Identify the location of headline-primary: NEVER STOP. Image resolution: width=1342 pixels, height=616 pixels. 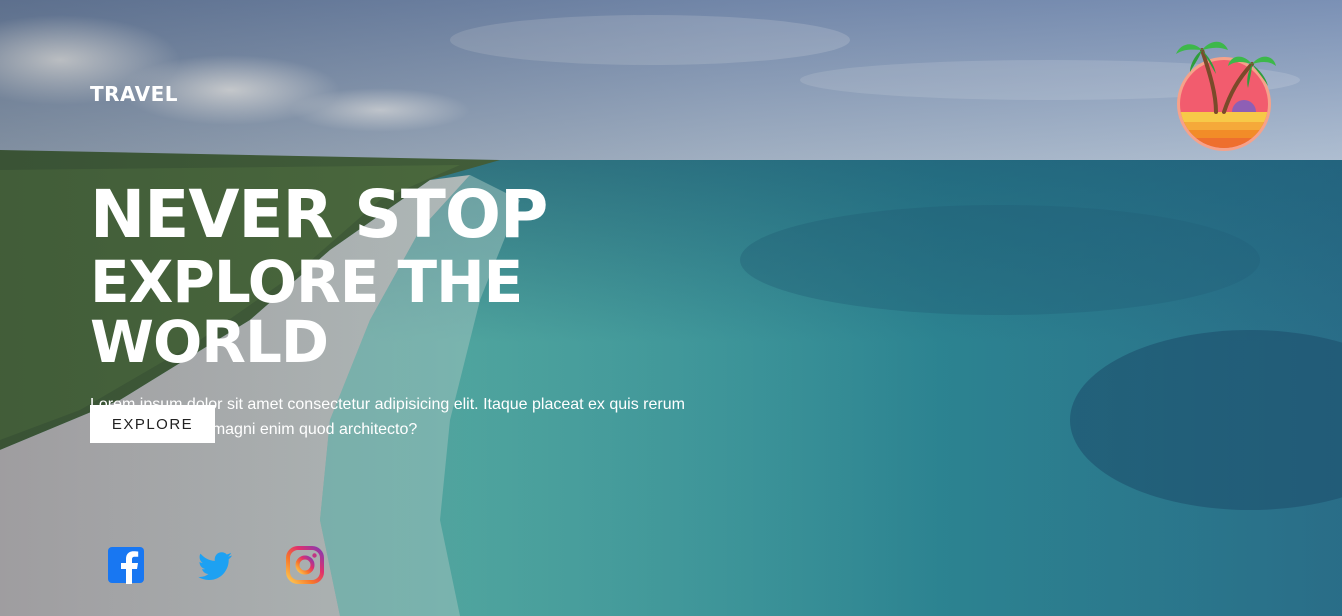
(319, 214).